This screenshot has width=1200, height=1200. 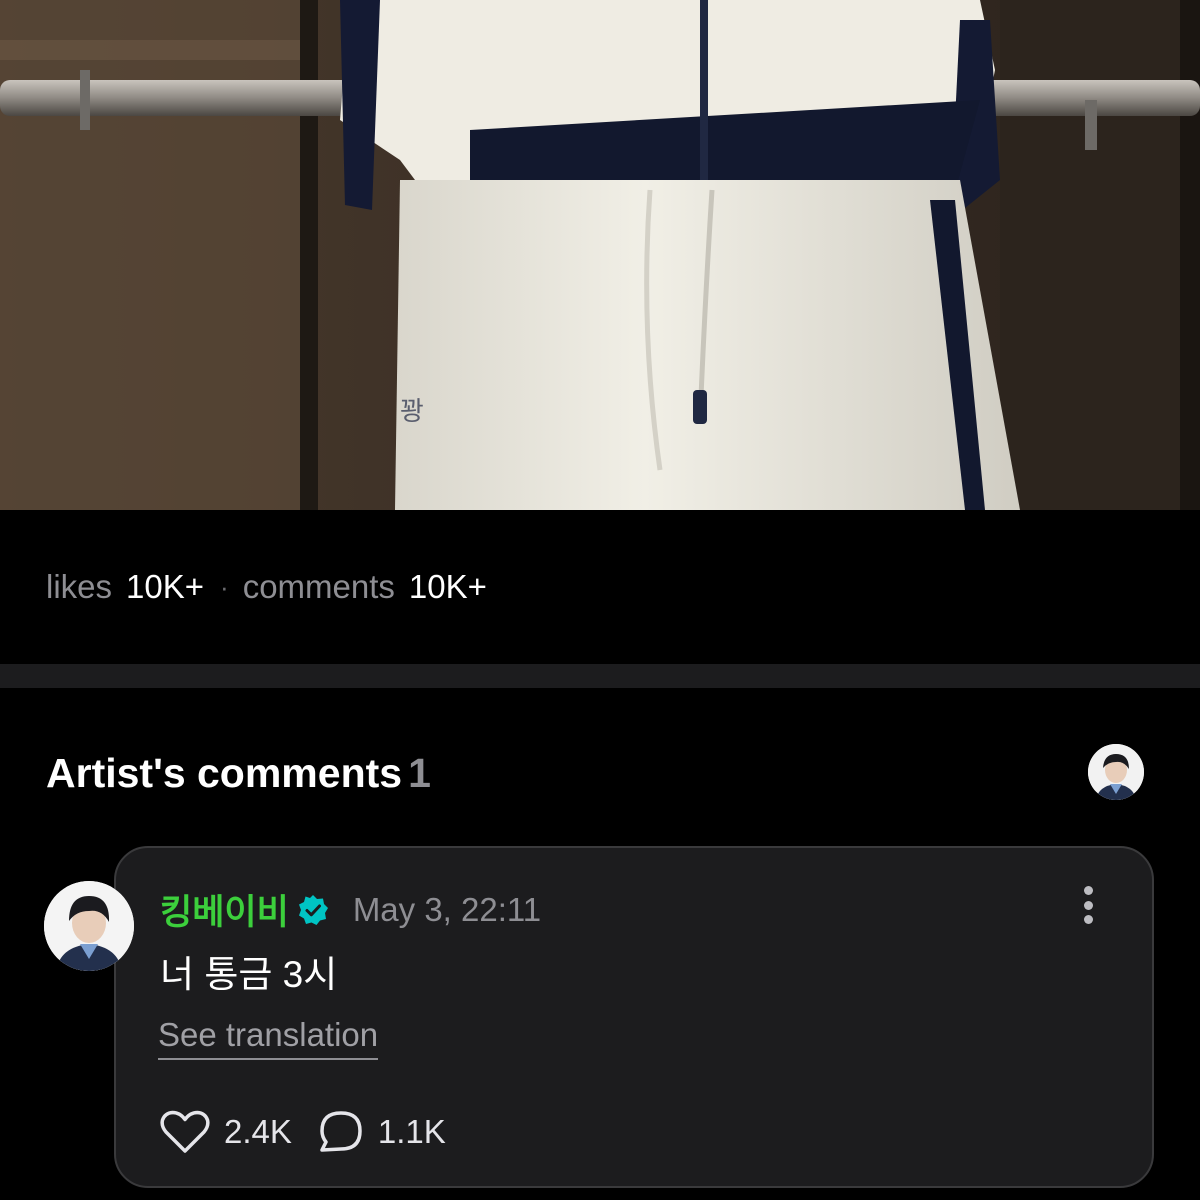 I want to click on more-vertical-icon, so click(x=1088, y=905).